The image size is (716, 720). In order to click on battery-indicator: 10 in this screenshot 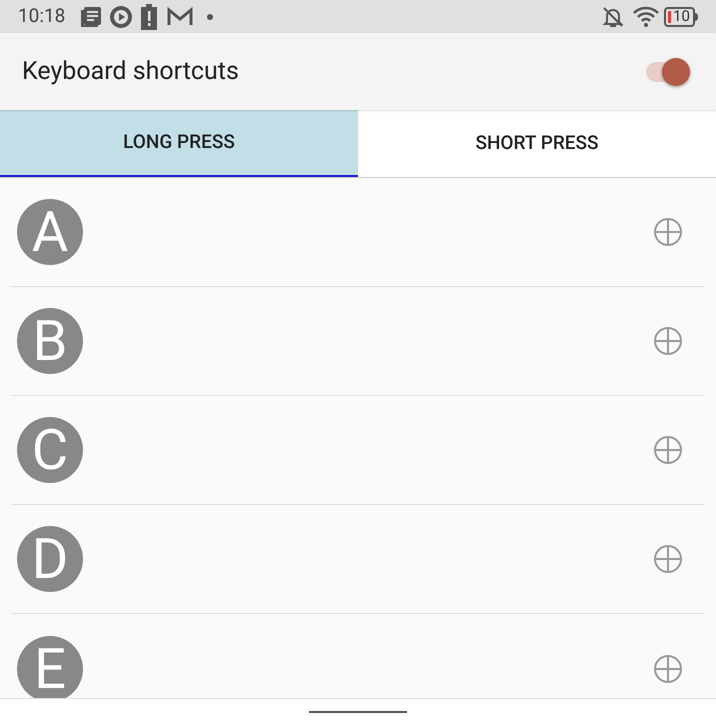, I will do `click(681, 16)`.